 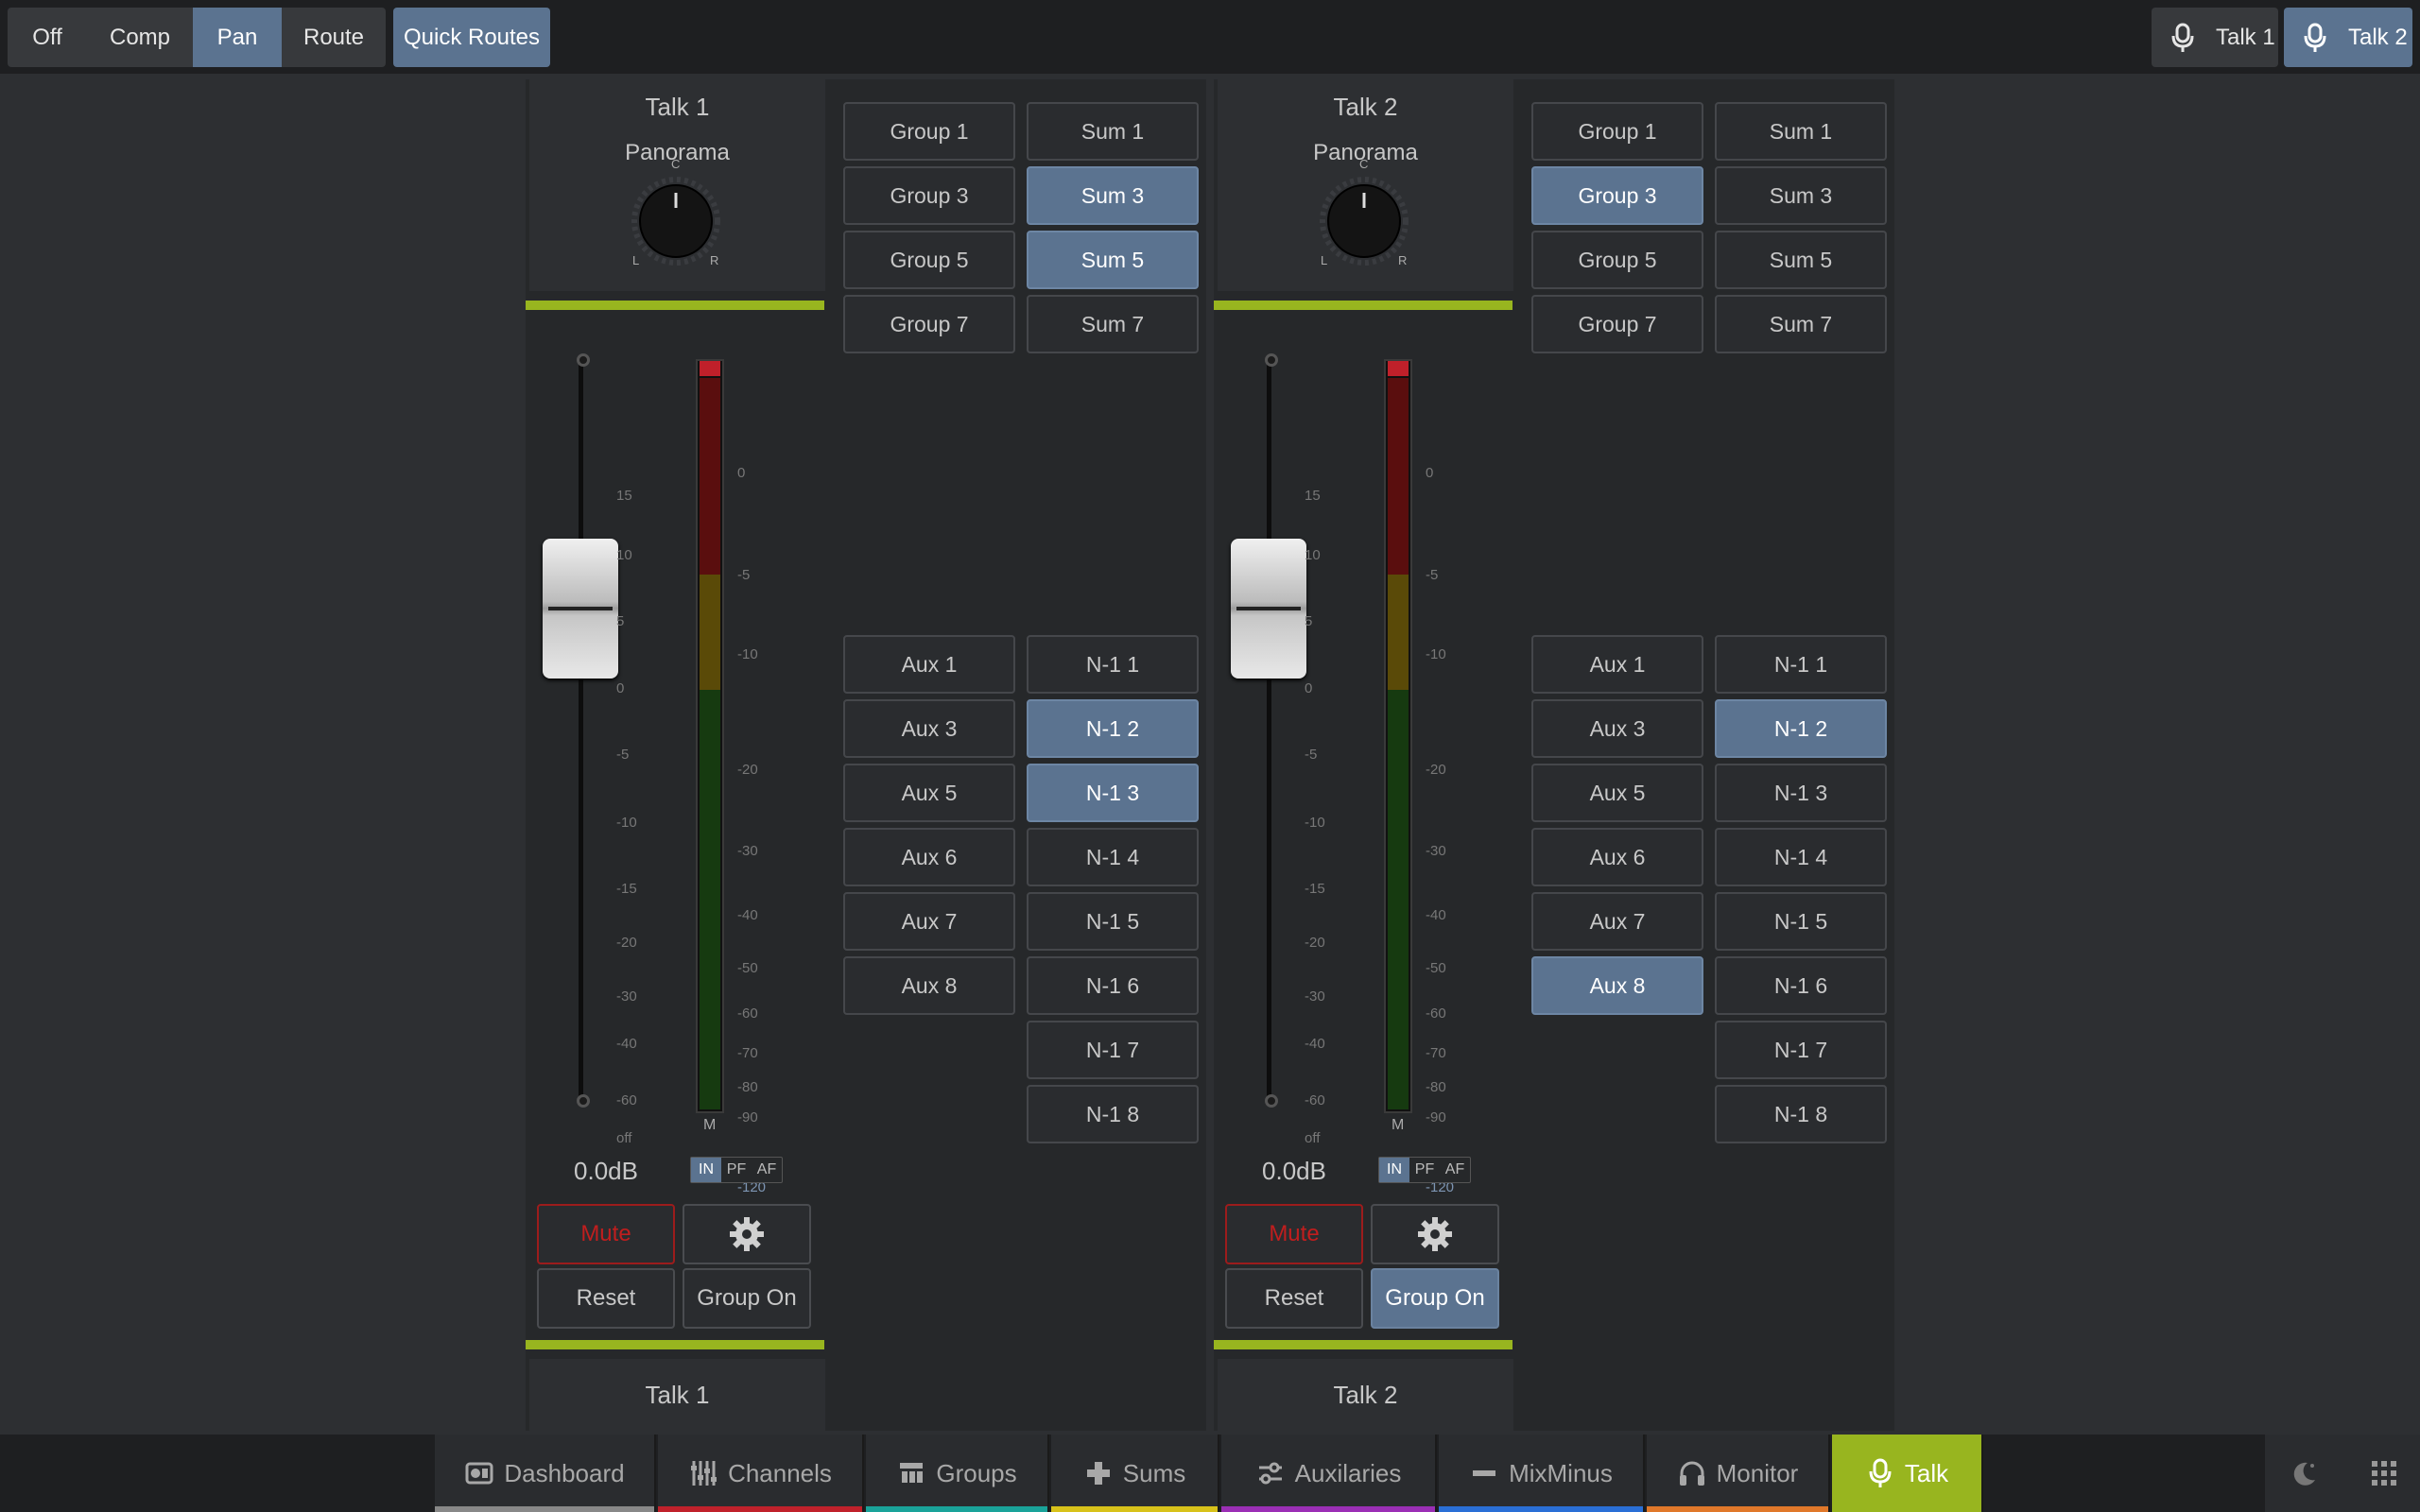 I want to click on nav-channels: Channels, so click(x=761, y=1473).